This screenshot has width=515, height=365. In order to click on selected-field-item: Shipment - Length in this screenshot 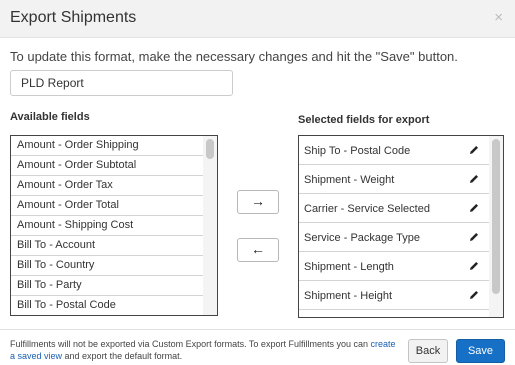, I will do `click(394, 266)`.